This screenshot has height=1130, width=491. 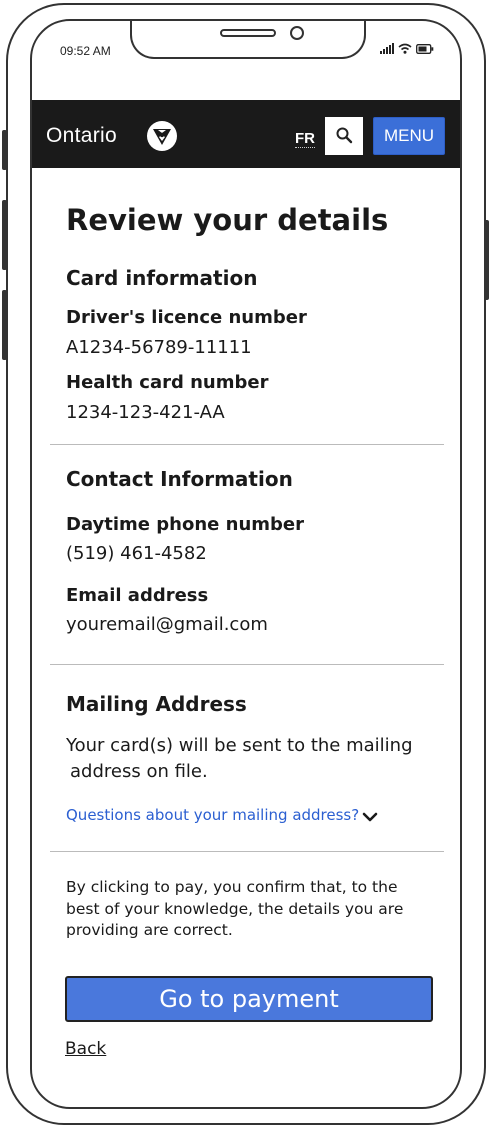 What do you see at coordinates (387, 48) in the screenshot?
I see `cellular-signal-icon` at bounding box center [387, 48].